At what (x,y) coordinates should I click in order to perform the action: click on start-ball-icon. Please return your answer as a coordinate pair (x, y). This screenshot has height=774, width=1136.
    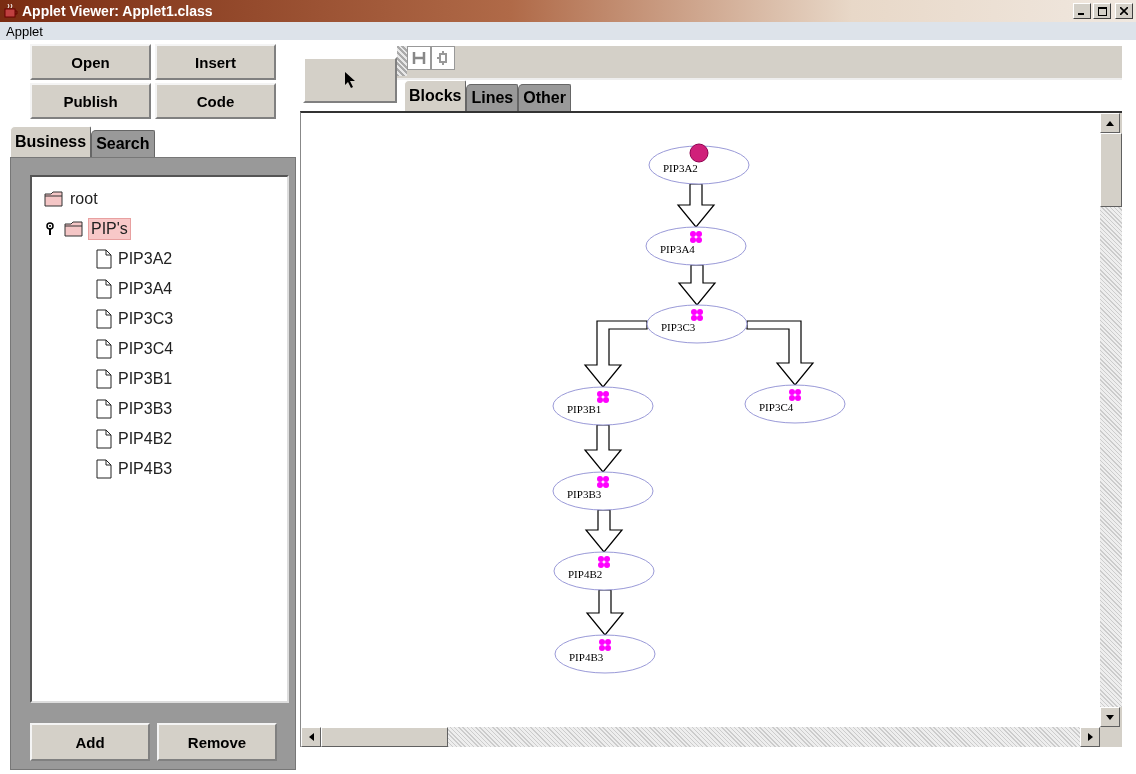
    Looking at the image, I should click on (699, 153).